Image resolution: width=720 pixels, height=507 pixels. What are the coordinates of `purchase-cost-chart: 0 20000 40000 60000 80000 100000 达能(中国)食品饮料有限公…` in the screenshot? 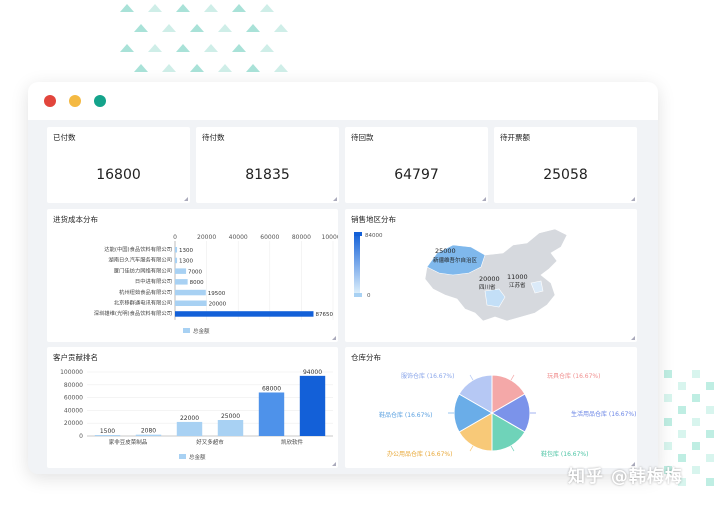 It's located at (216, 284).